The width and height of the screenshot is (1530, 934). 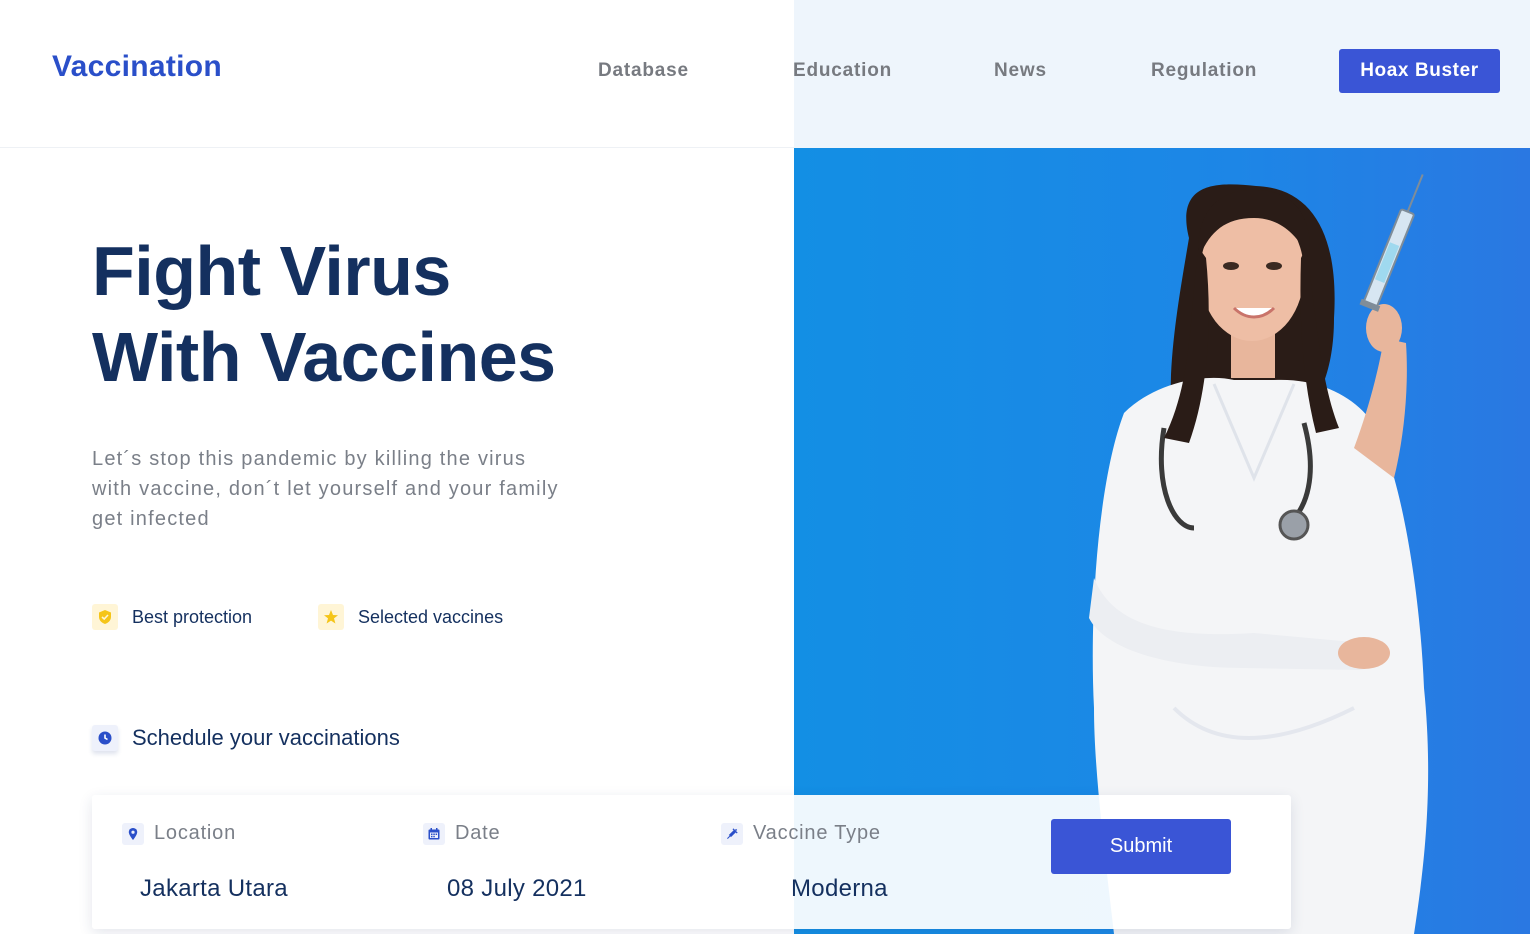 I want to click on nav-link-education: Education, so click(x=842, y=71).